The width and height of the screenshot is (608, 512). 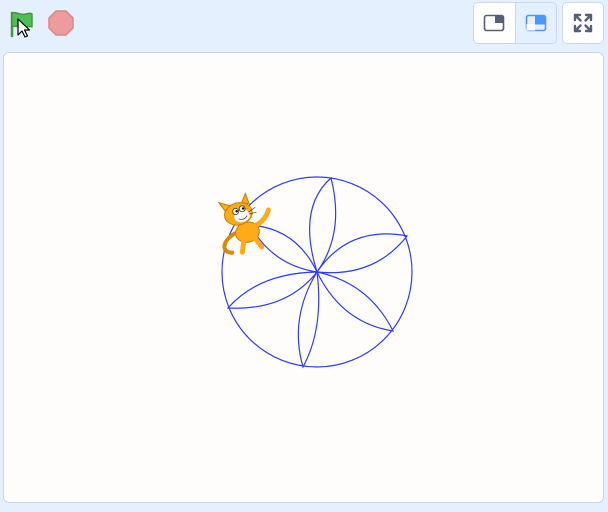 I want to click on cat-sprite, so click(x=244, y=223).